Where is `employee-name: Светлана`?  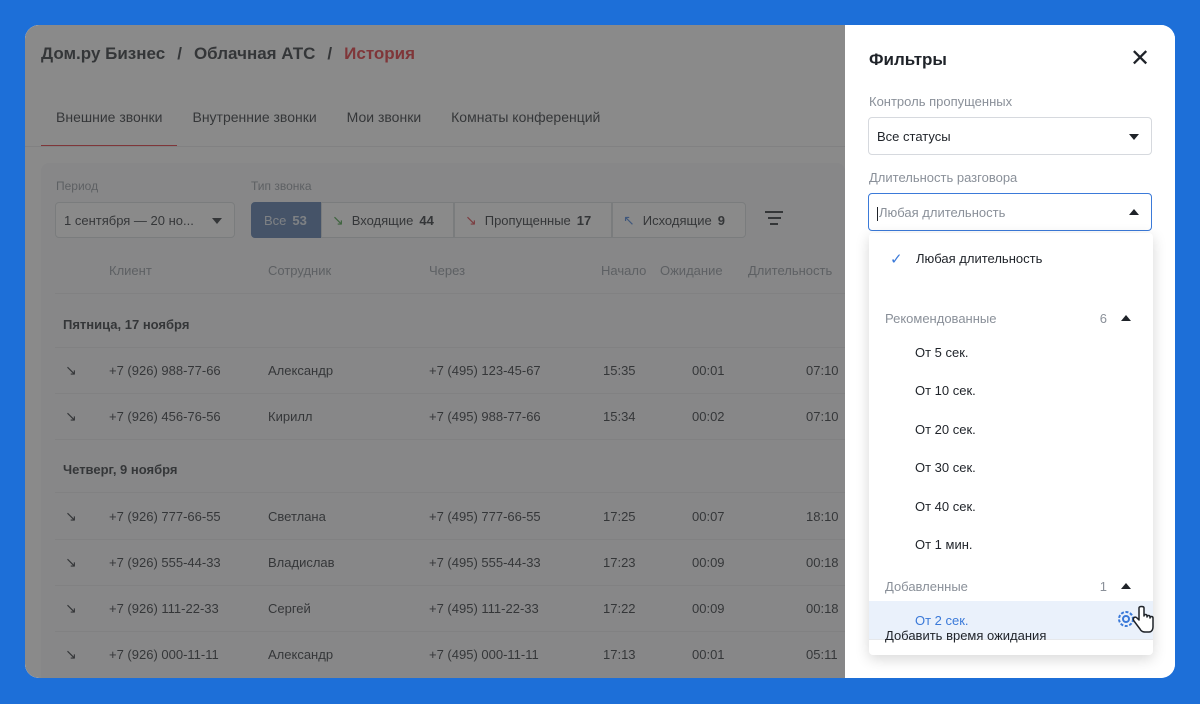
employee-name: Светлана is located at coordinates (297, 516).